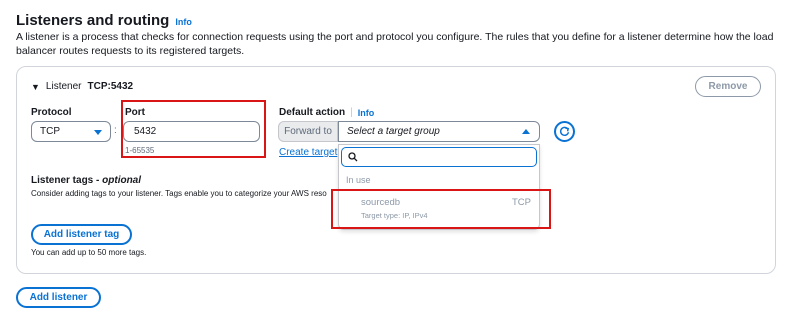 The image size is (791, 324). What do you see at coordinates (62, 180) in the screenshot?
I see `tags-title-text: Listener tags` at bounding box center [62, 180].